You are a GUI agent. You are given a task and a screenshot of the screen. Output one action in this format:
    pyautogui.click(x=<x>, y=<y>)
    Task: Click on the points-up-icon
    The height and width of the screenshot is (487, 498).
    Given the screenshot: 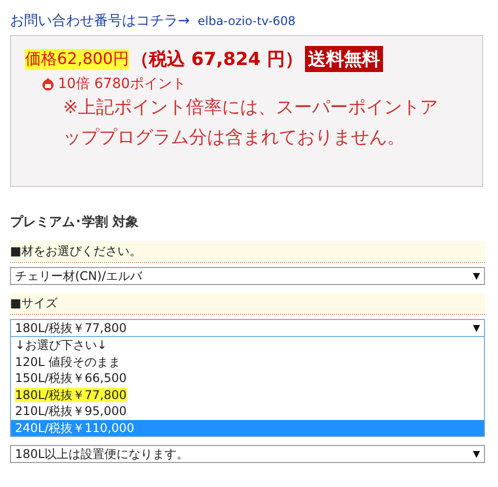 What is the action you would take?
    pyautogui.click(x=48, y=84)
    